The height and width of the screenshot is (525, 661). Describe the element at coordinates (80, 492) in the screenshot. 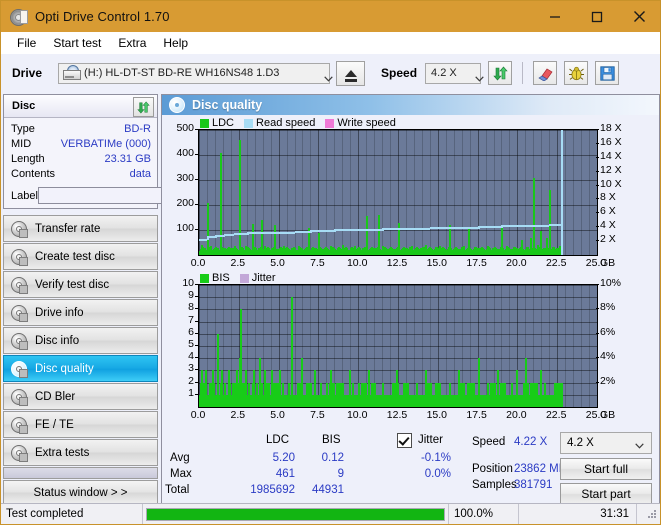

I see `status-window-button: Status window > >` at that location.